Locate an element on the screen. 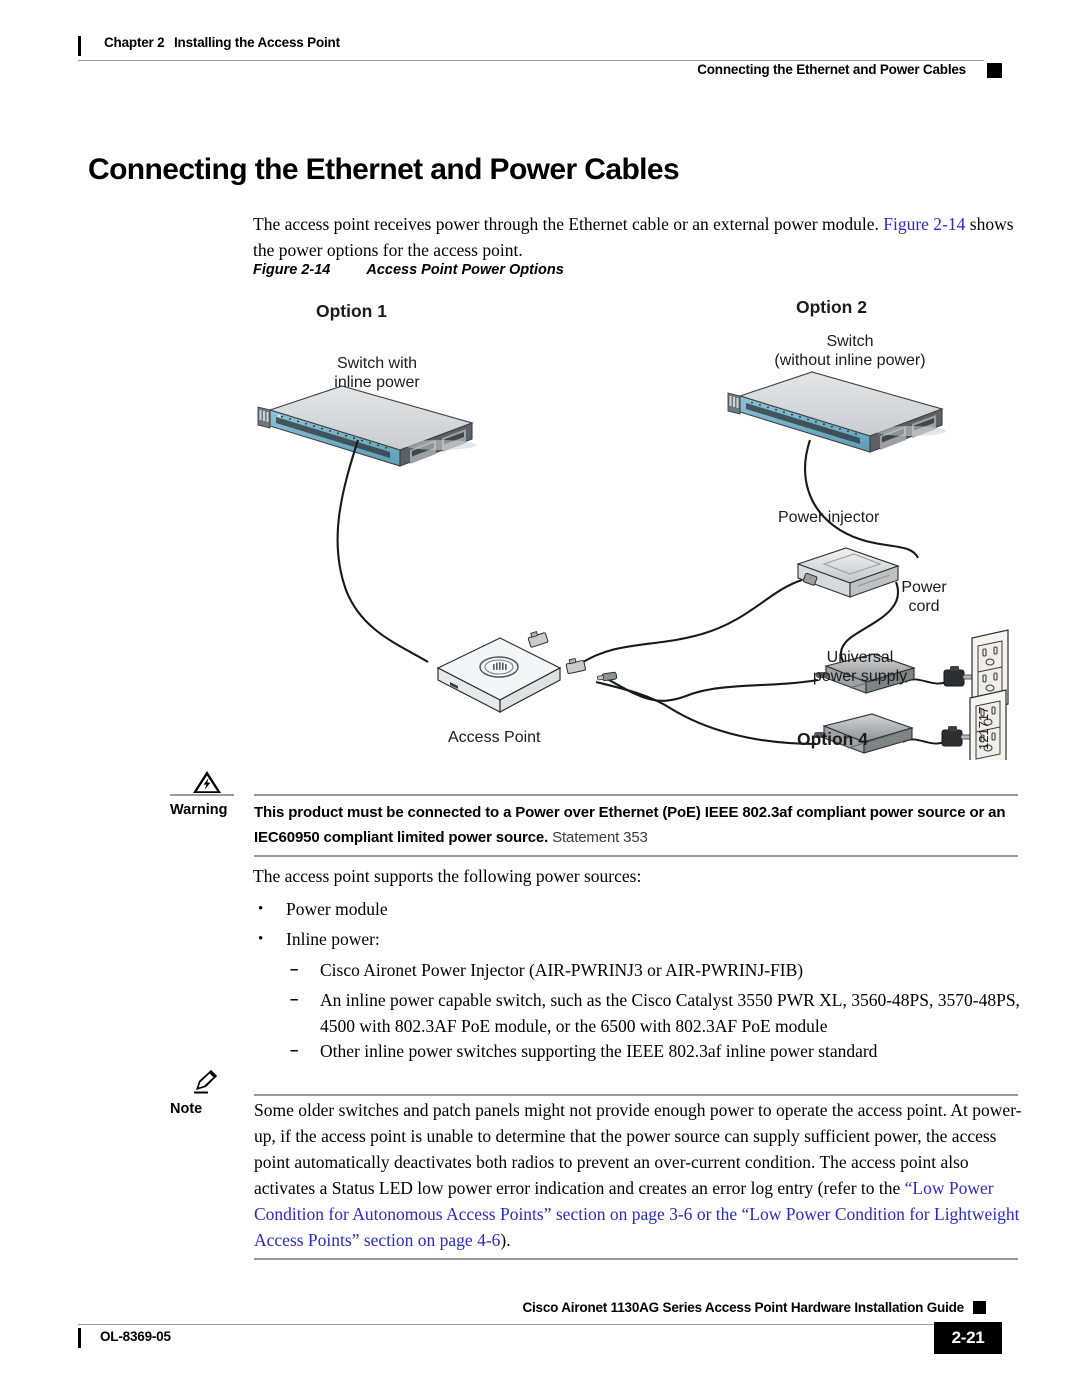 This screenshot has width=1080, height=1397. figure-cross-reference-link: Figure 2-14 is located at coordinates (924, 224).